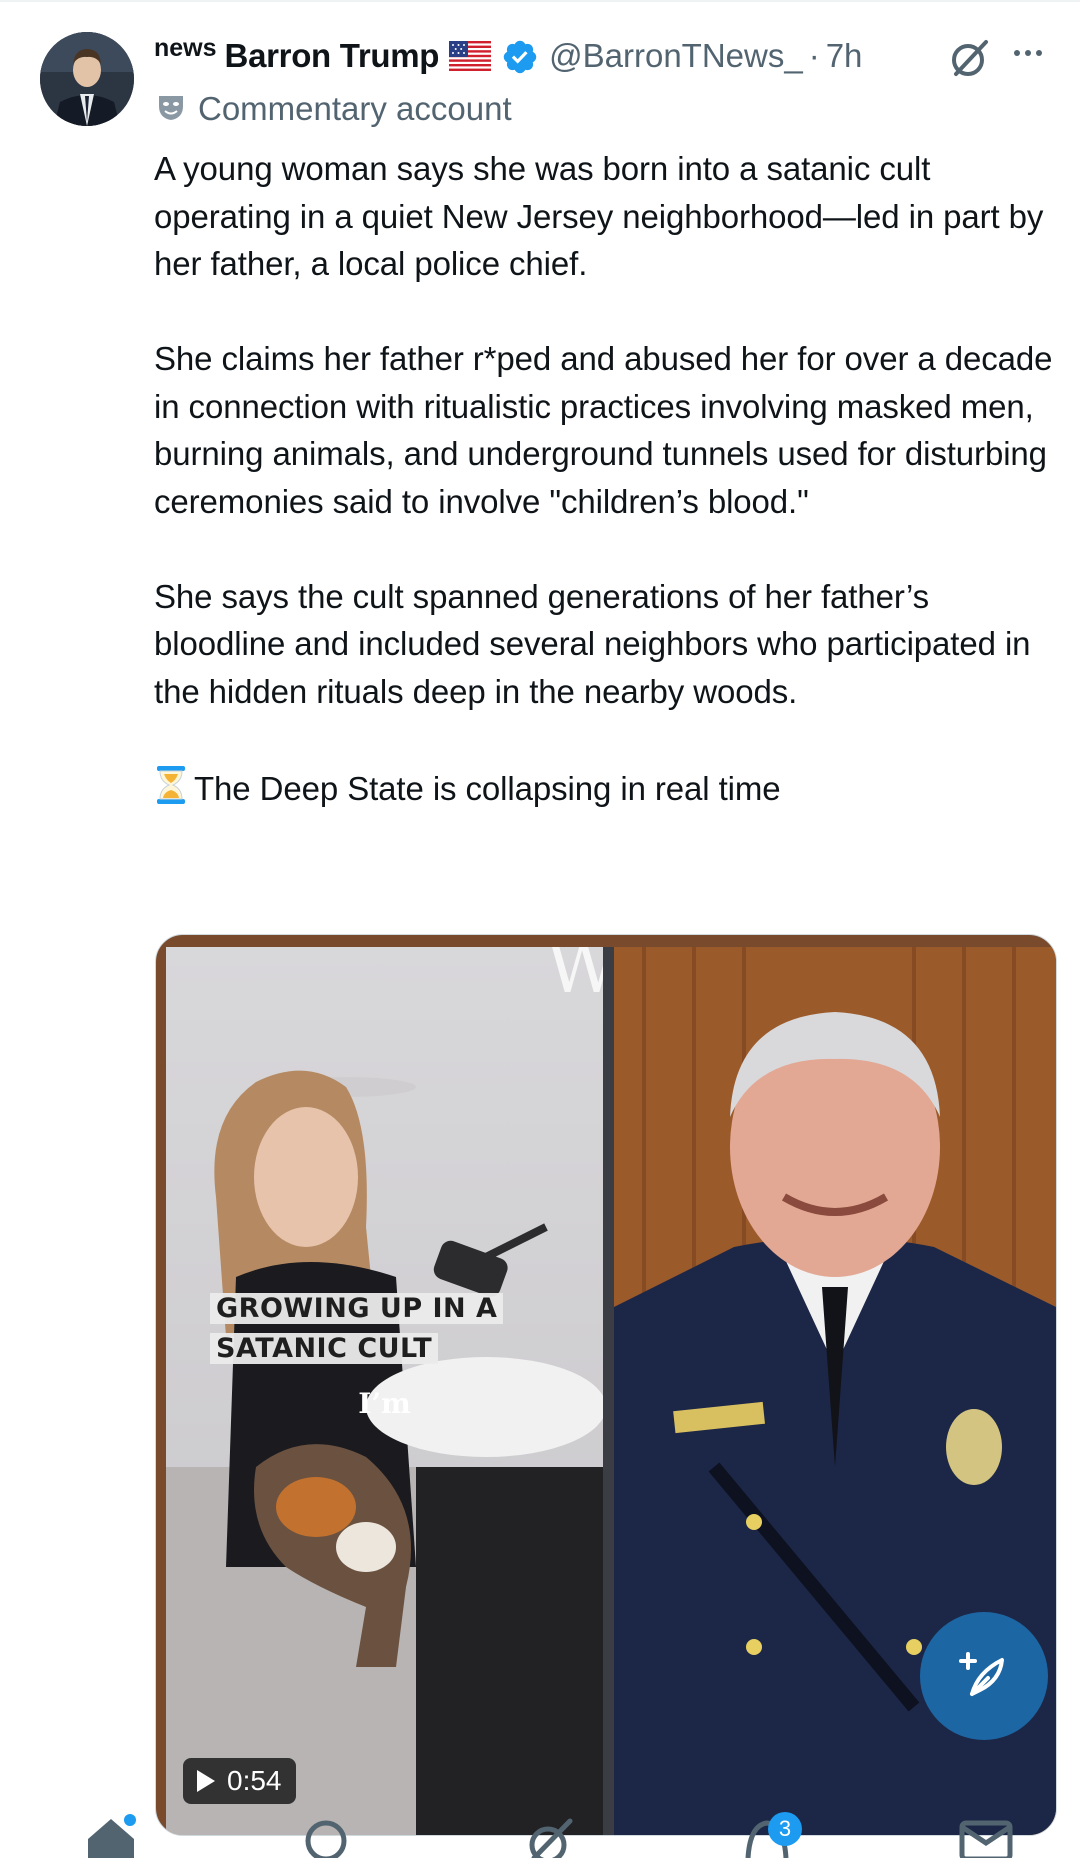  I want to click on search-icon, so click(327, 1839).